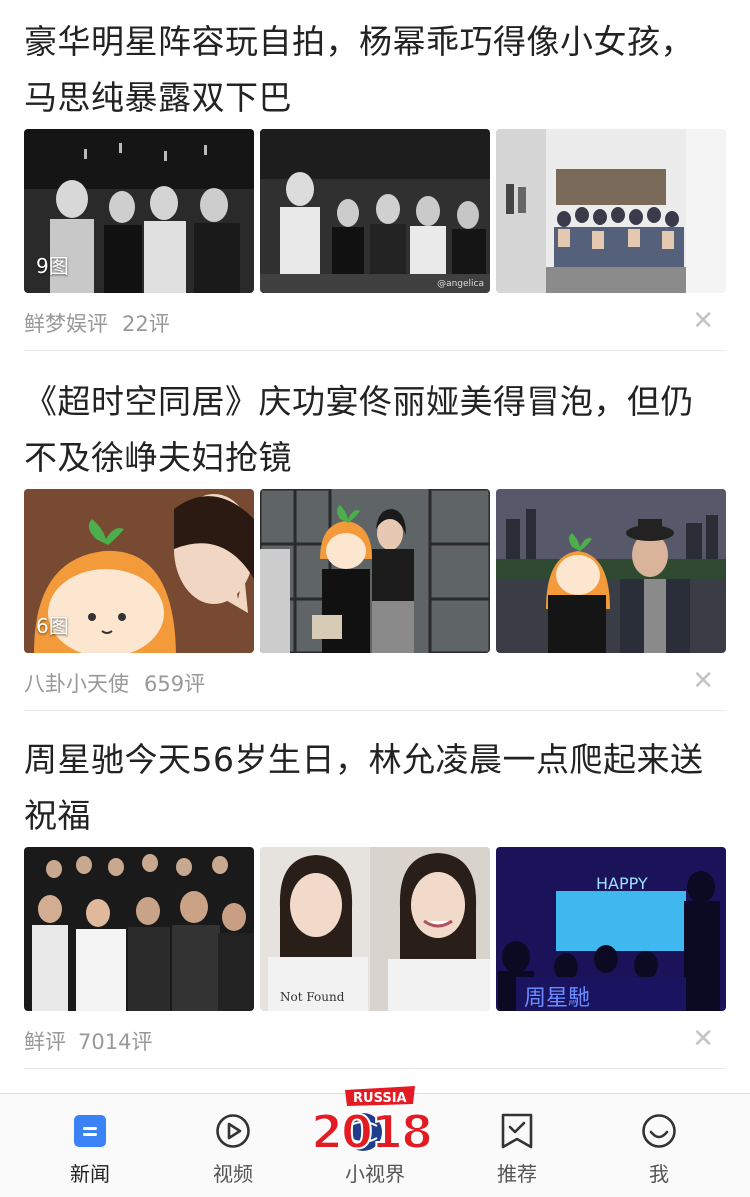 The width and height of the screenshot is (750, 1197). Describe the element at coordinates (158, 97) in the screenshot. I see `title-line: 马思纯暴露双下巴` at that location.